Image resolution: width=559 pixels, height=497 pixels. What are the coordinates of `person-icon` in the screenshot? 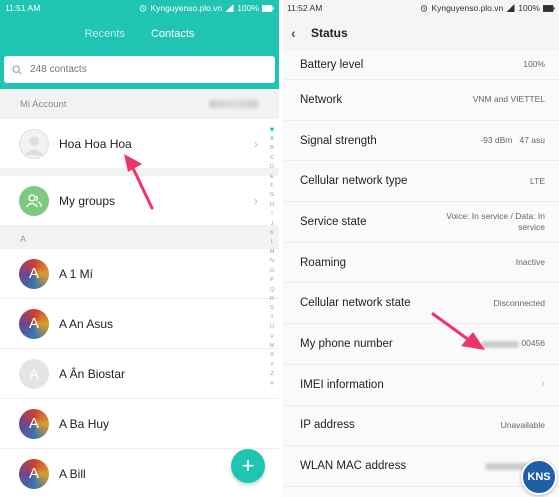 It's located at (34, 145).